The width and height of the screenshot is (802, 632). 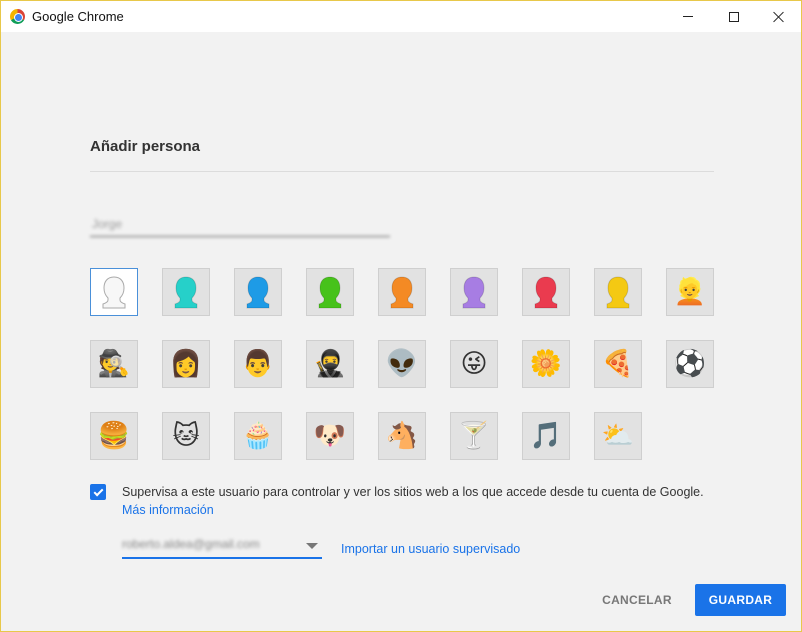 What do you see at coordinates (168, 510) in the screenshot?
I see `more-info-link: Más información` at bounding box center [168, 510].